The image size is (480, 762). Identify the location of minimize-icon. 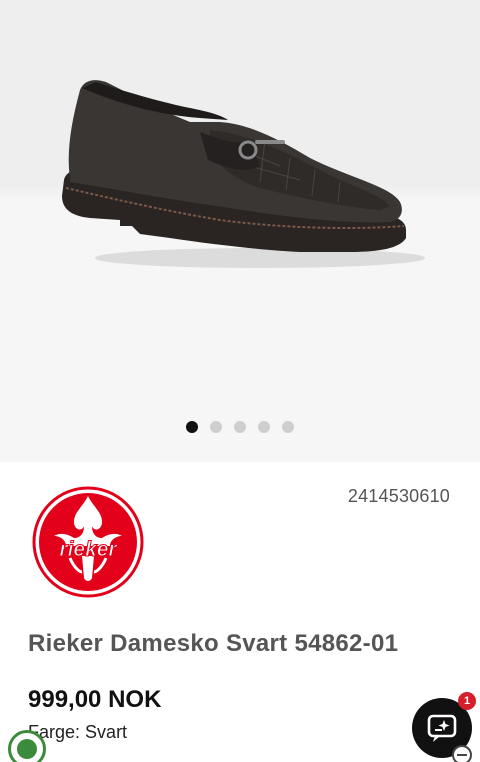
(462, 753).